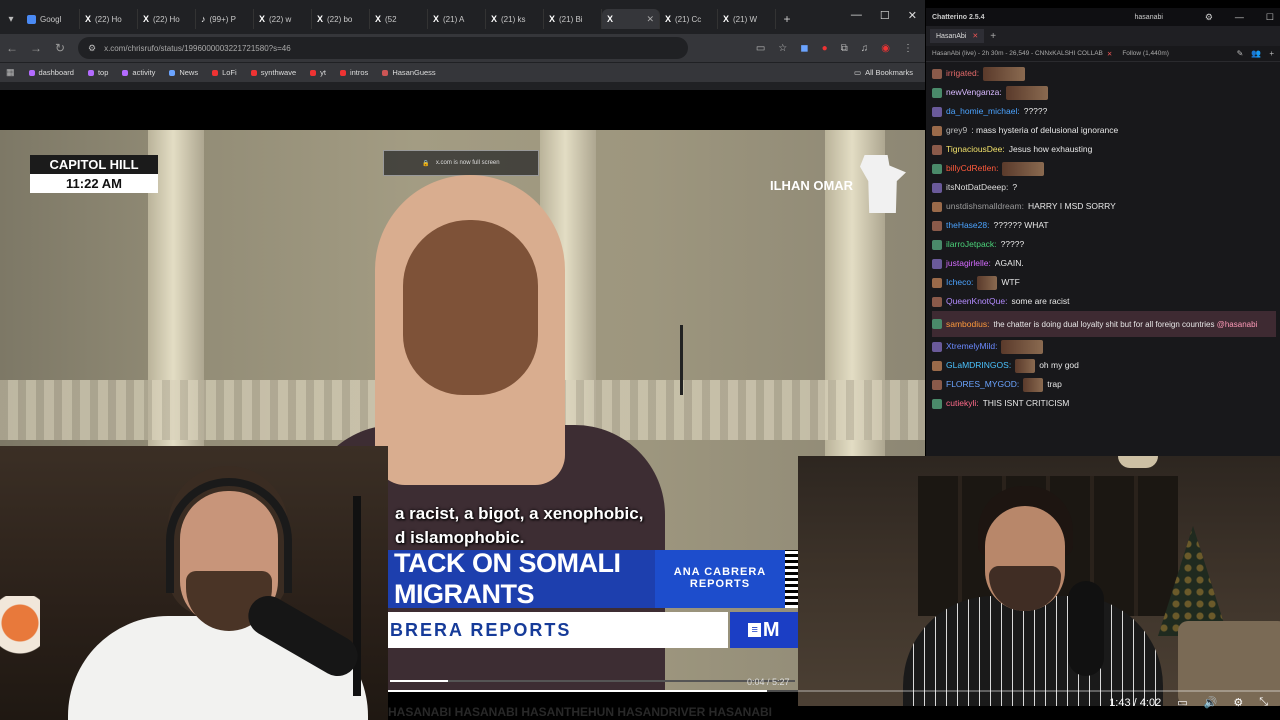 The image size is (1280, 720). Describe the element at coordinates (982, 384) in the screenshot. I see `chat-username: FLORES_MYGOD:` at that location.